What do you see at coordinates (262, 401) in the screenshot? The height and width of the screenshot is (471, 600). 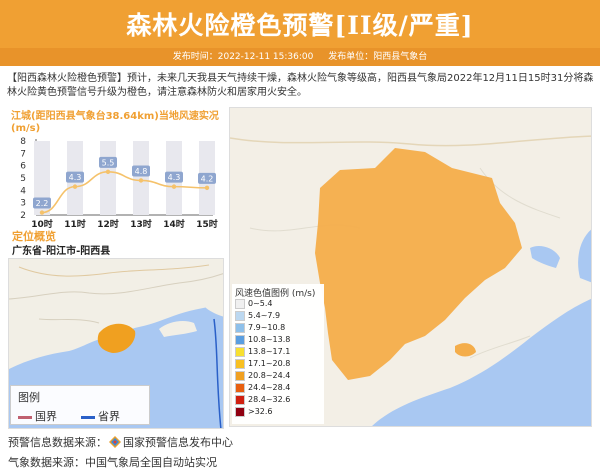 I see `speed-legend-row: 28.4~32.6` at bounding box center [262, 401].